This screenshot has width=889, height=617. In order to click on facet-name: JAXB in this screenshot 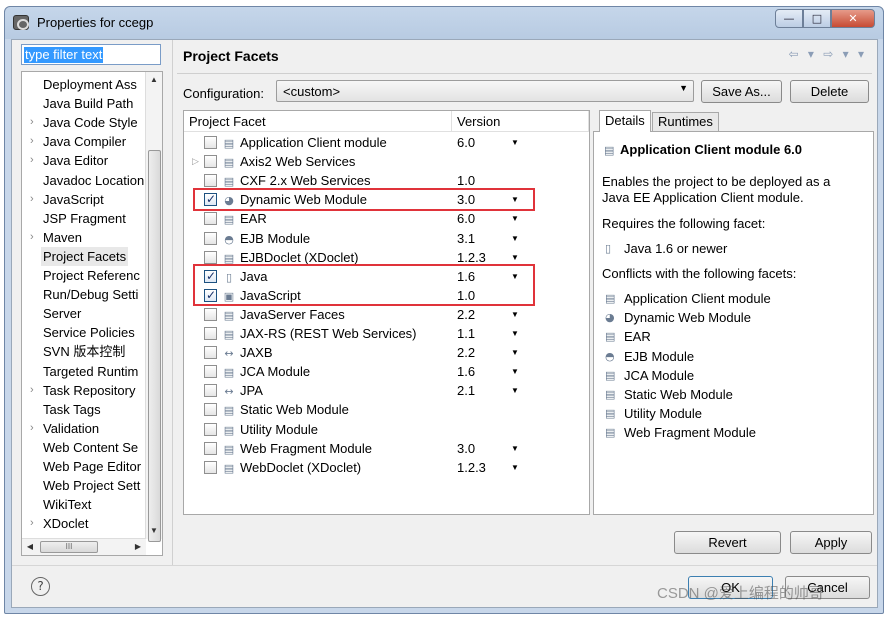, I will do `click(256, 353)`.